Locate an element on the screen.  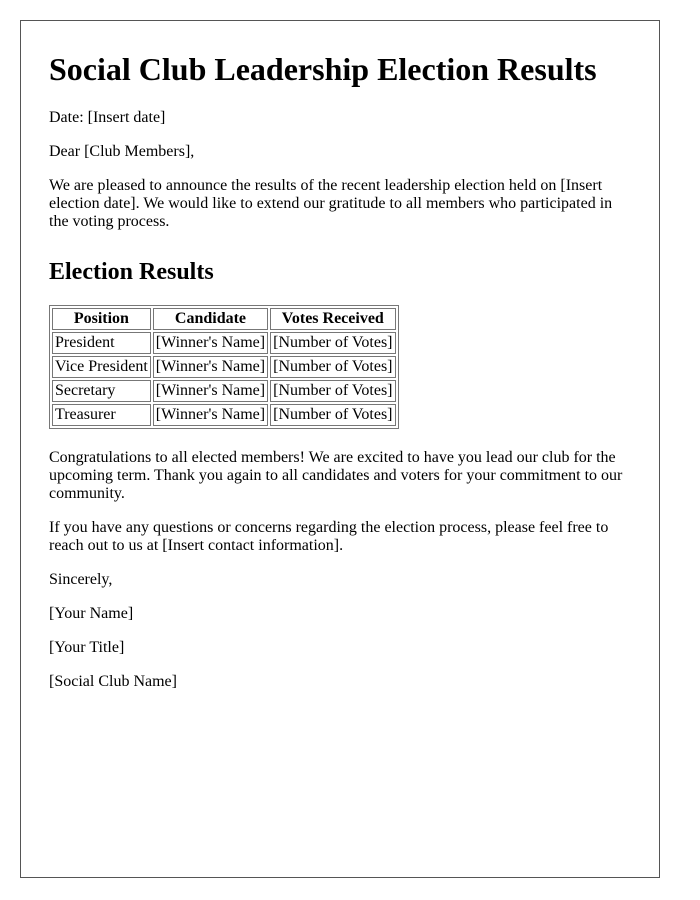
cell-position: Secretary is located at coordinates (101, 391).